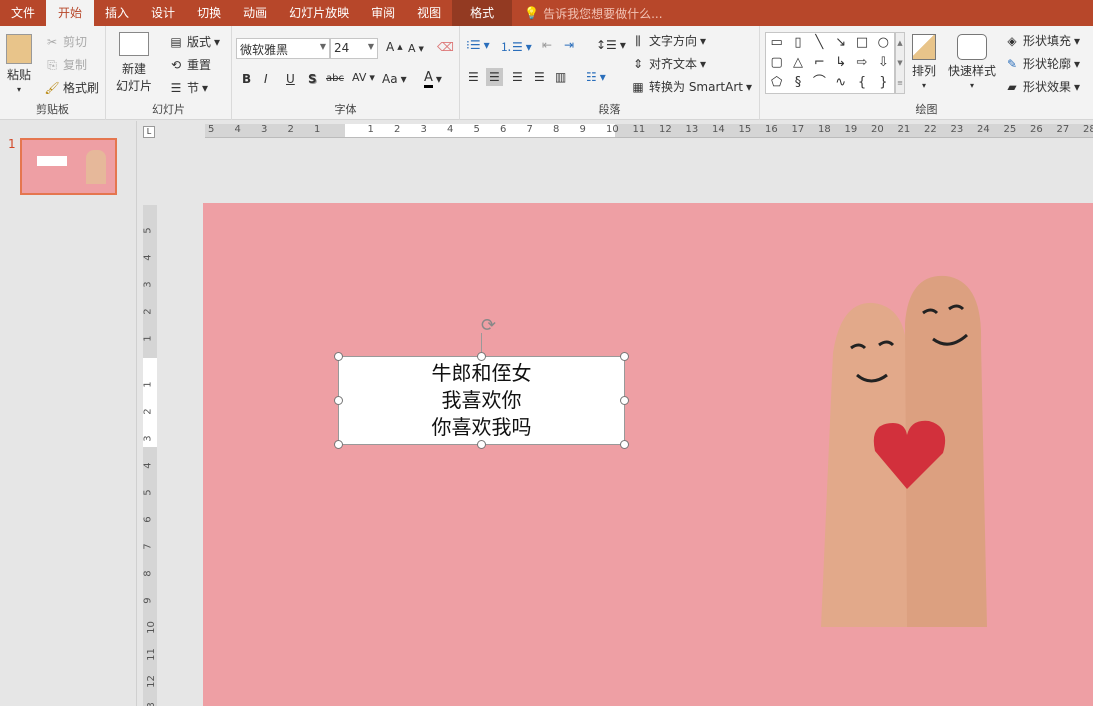  I want to click on char-spacing-label: AV, so click(359, 77).